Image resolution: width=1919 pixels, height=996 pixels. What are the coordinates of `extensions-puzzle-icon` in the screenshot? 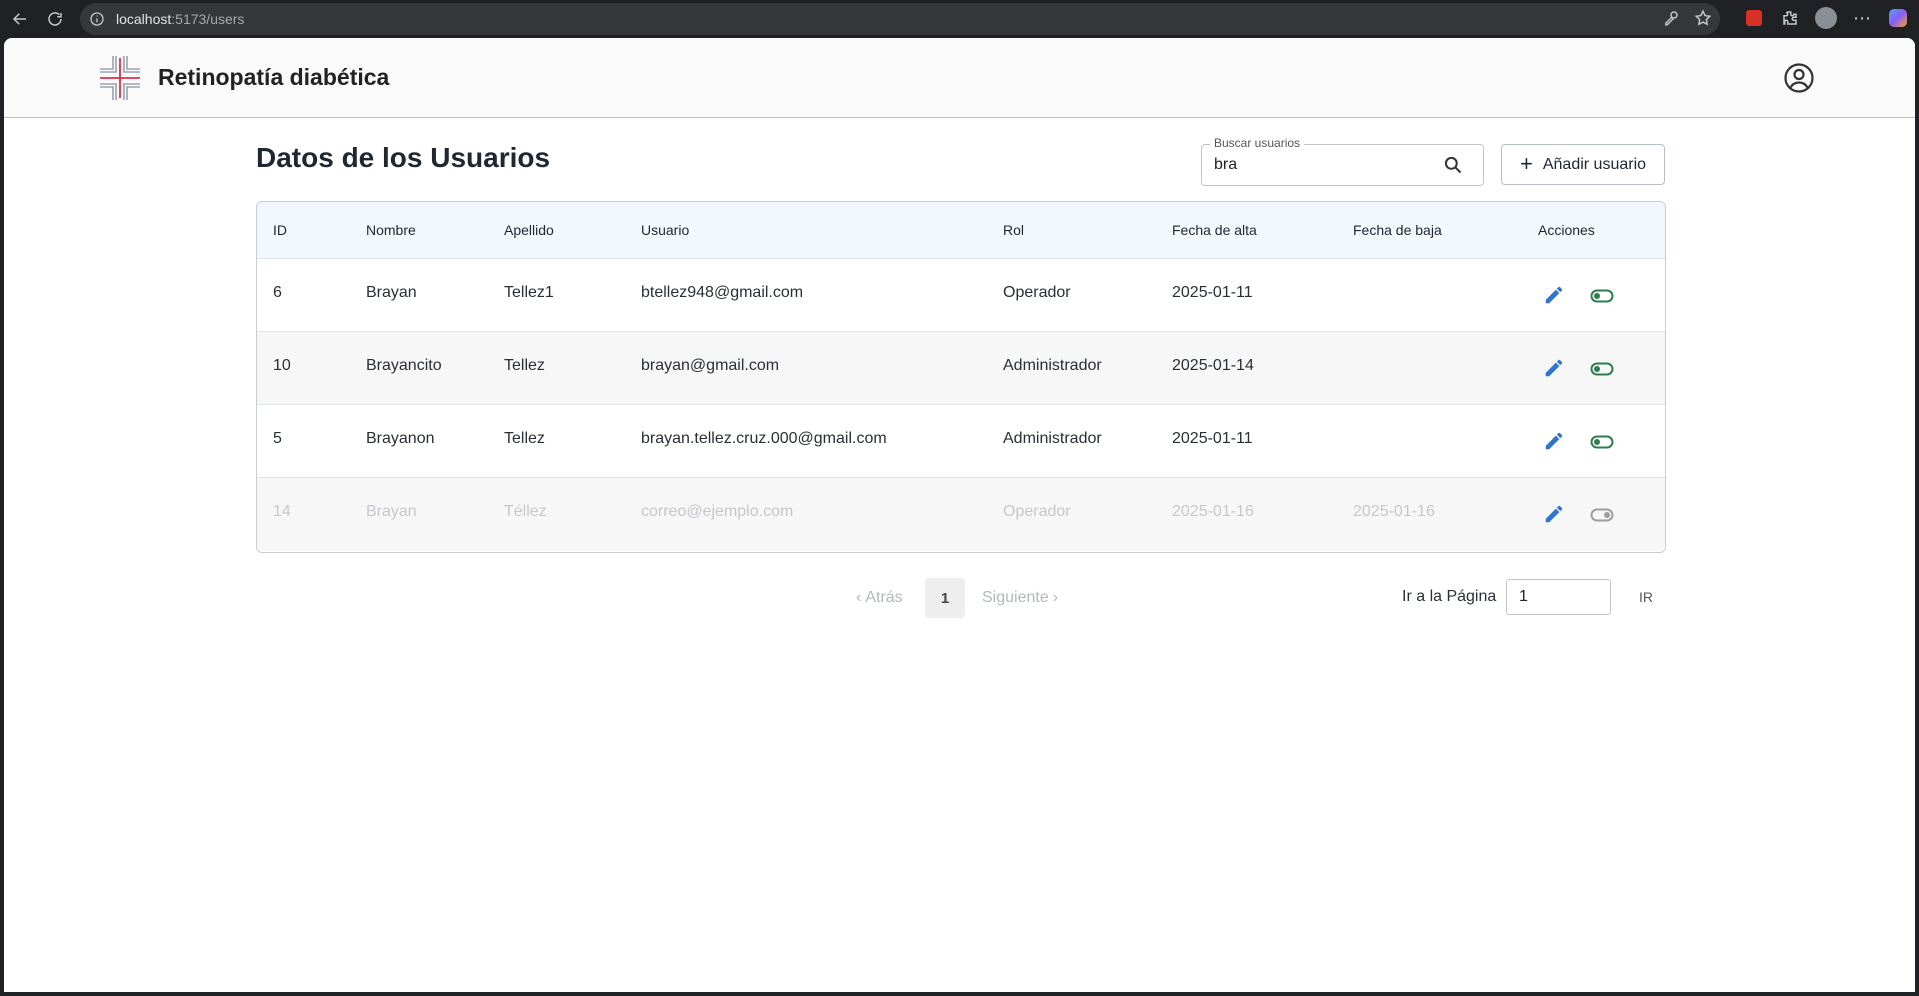 It's located at (1790, 18).